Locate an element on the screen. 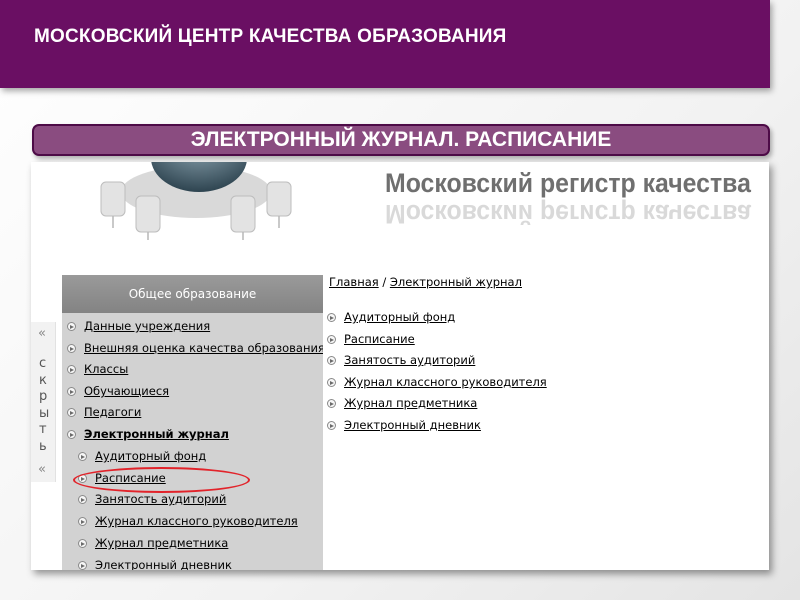 The image size is (800, 600). conference-table-image is located at coordinates (196, 201).